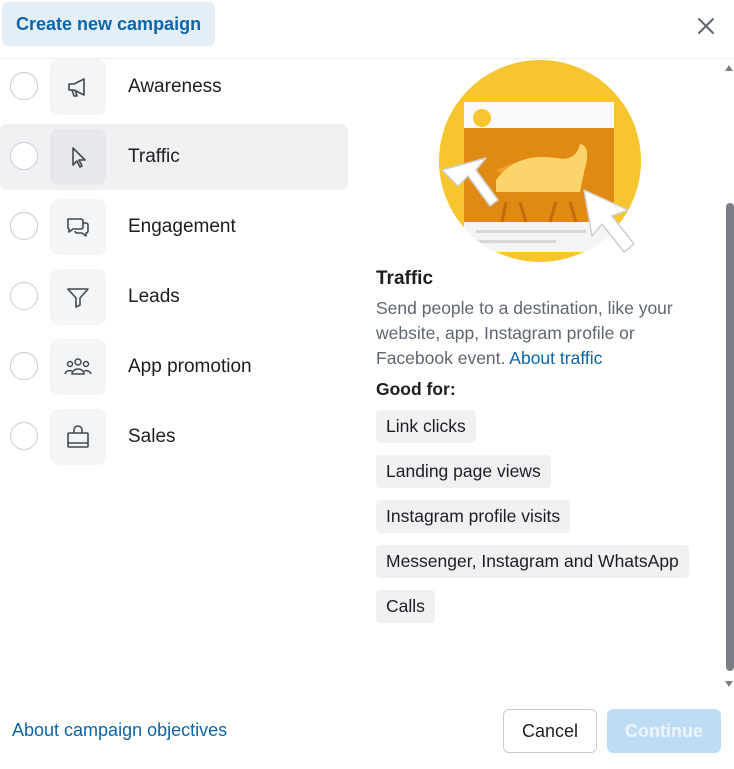 The width and height of the screenshot is (734, 769). What do you see at coordinates (729, 68) in the screenshot?
I see `scroll-up-arrow` at bounding box center [729, 68].